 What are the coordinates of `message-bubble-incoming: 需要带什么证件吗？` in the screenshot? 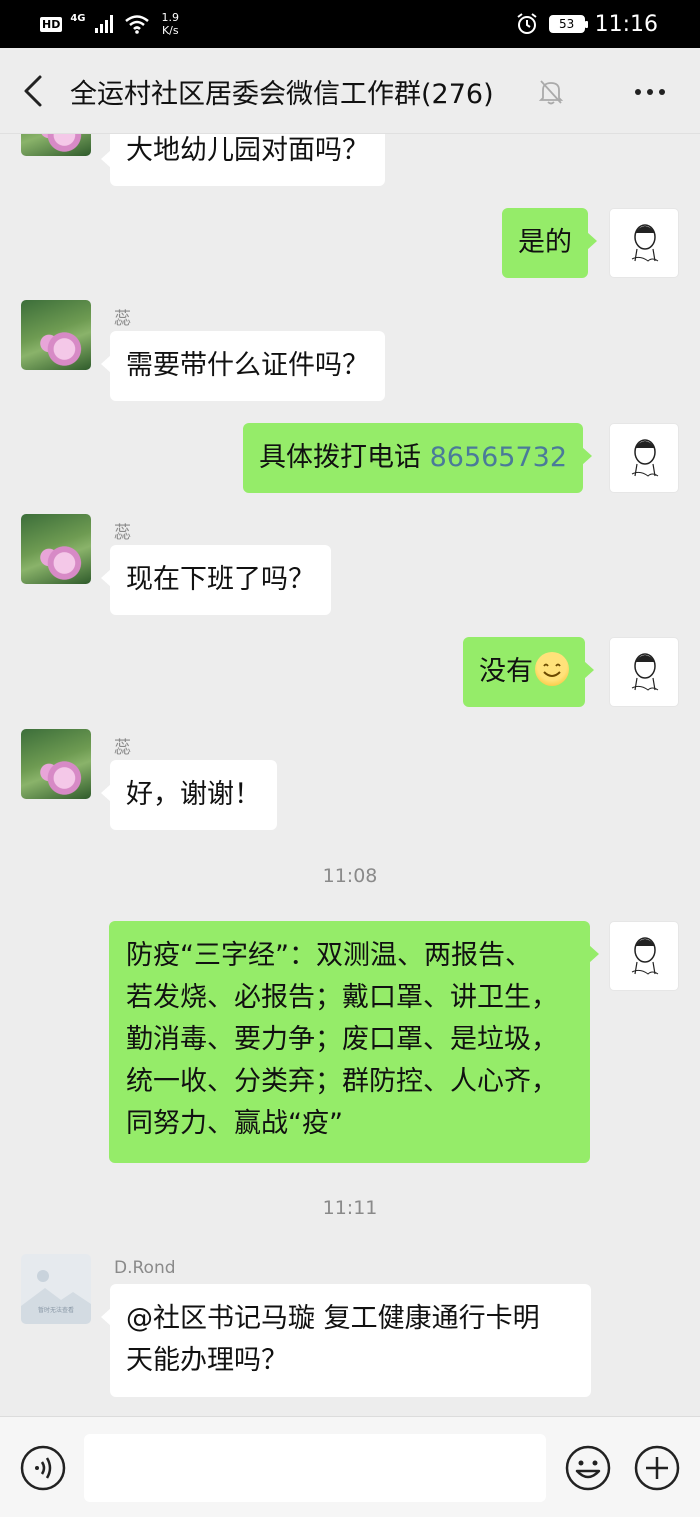 It's located at (243, 366).